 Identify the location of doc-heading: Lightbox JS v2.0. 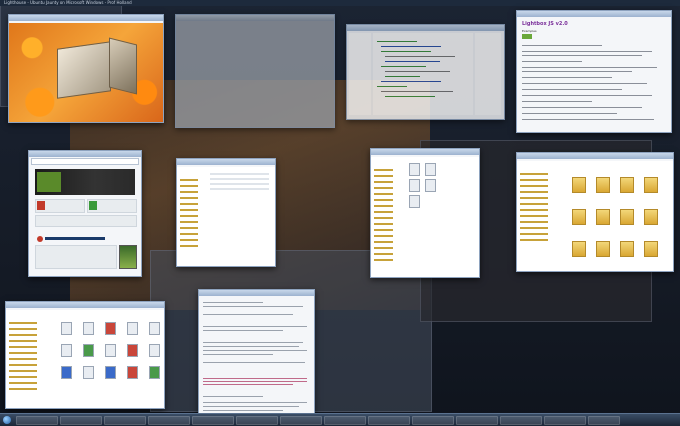
(545, 24).